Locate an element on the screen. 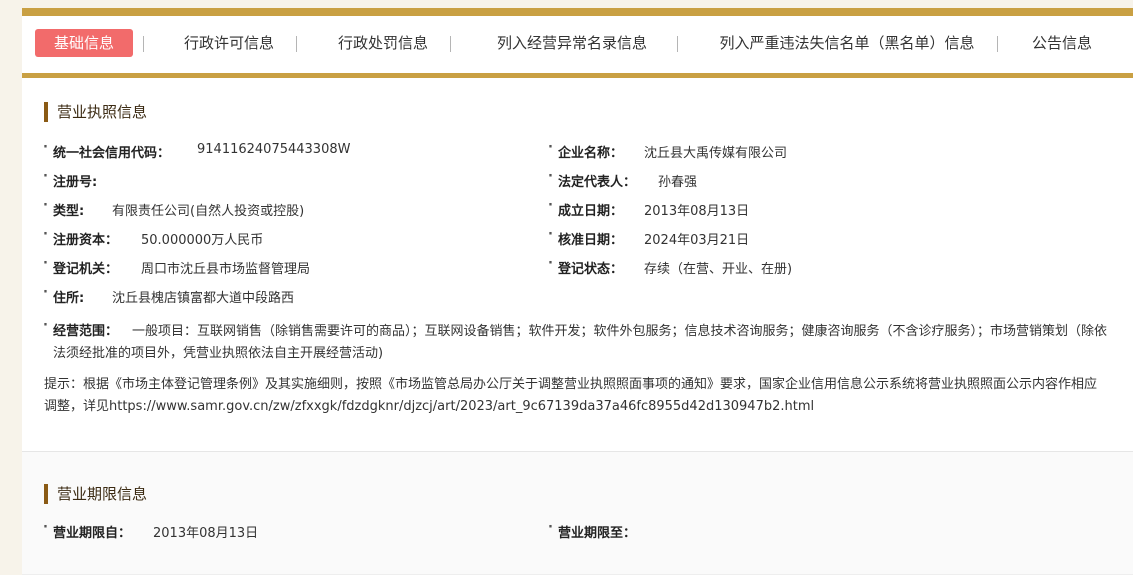  term-to-label: 营业期限至： is located at coordinates (592, 530).